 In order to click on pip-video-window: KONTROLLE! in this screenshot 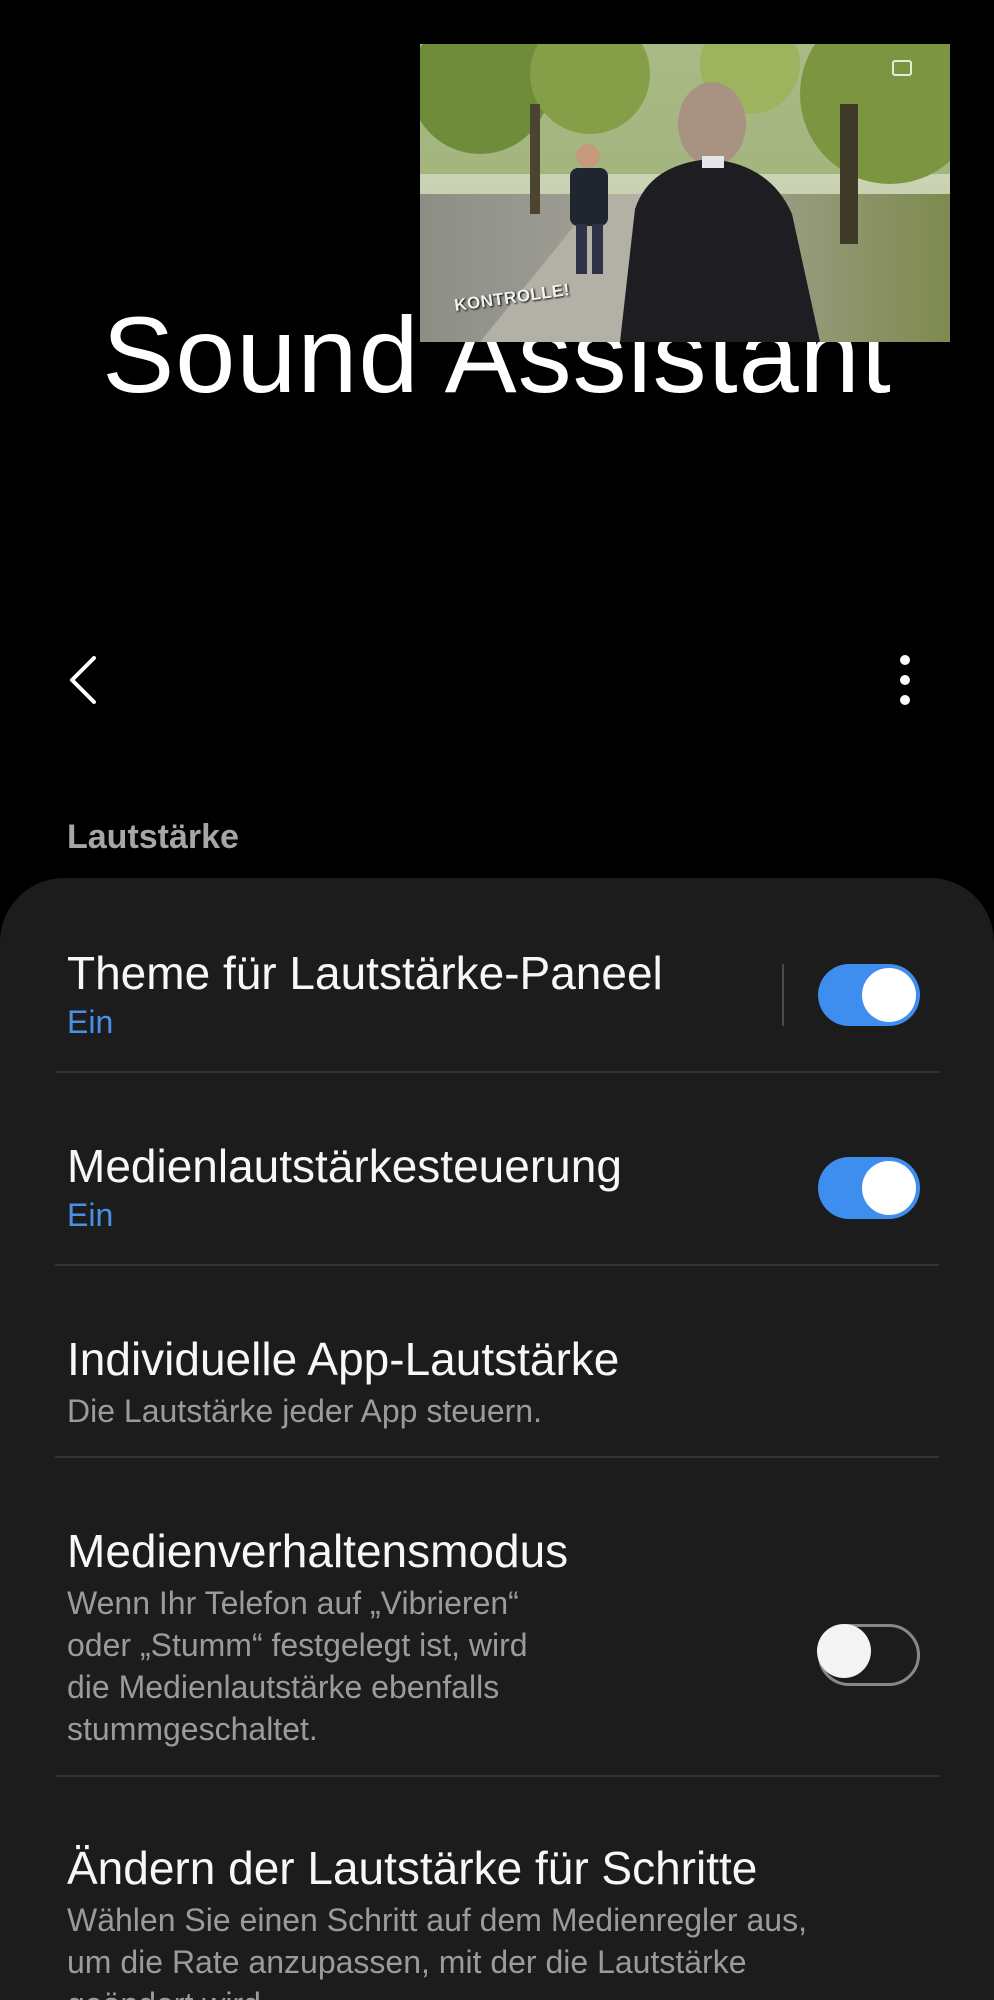, I will do `click(685, 193)`.